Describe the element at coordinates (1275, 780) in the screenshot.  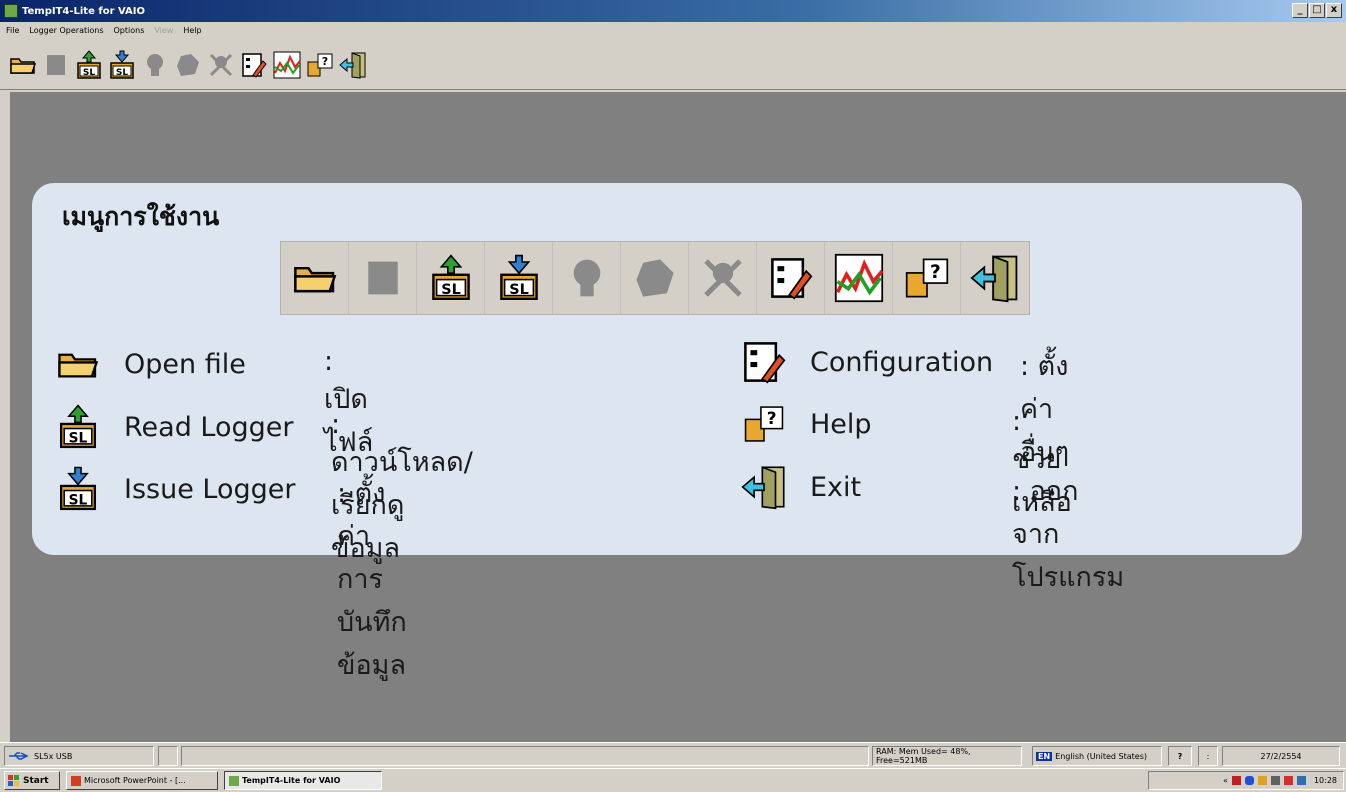
I see `tray-volume-icon` at that location.